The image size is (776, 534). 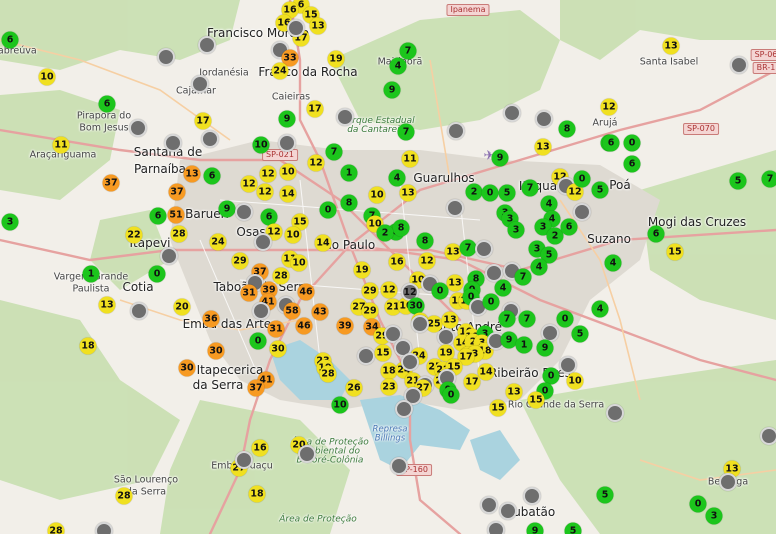 What do you see at coordinates (280, 71) in the screenshot?
I see `station-marker: 24` at bounding box center [280, 71].